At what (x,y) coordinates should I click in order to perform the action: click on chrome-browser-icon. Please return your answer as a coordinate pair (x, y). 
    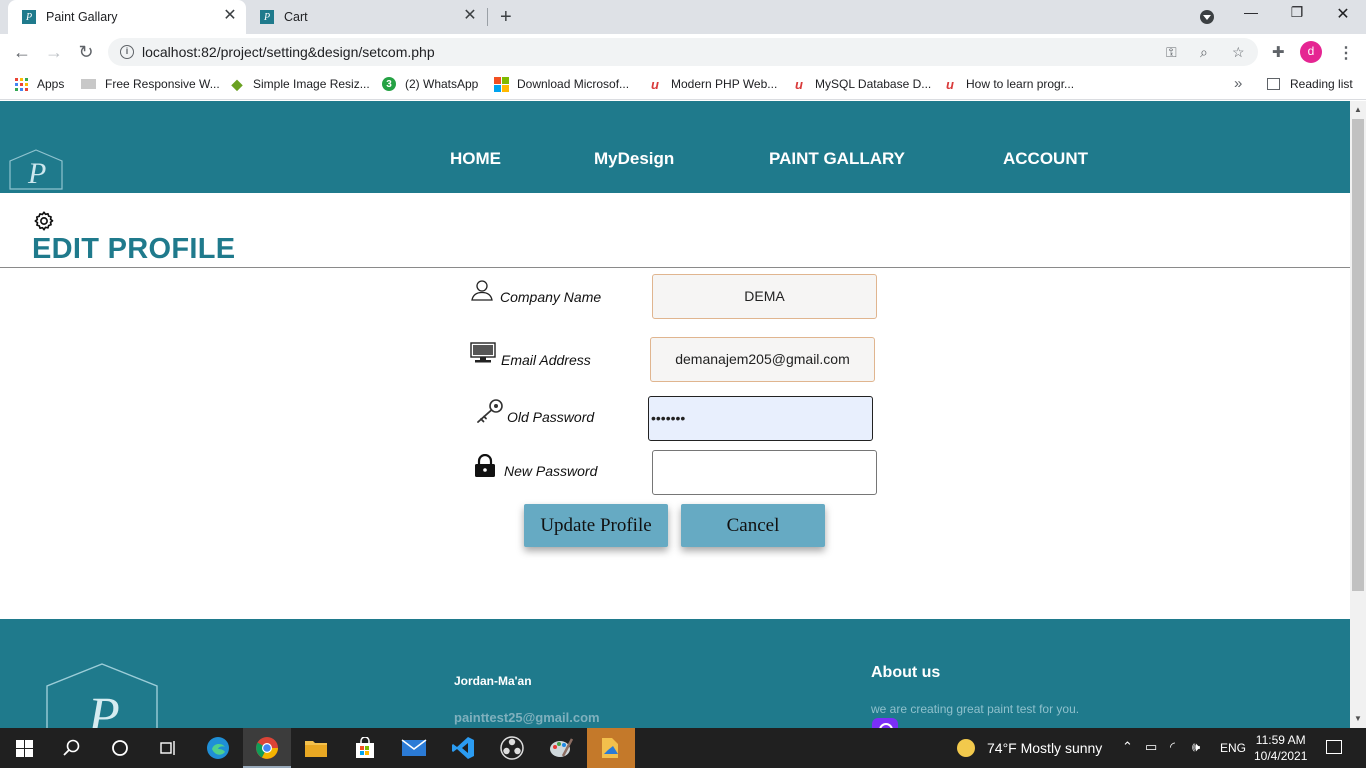
    Looking at the image, I should click on (267, 748).